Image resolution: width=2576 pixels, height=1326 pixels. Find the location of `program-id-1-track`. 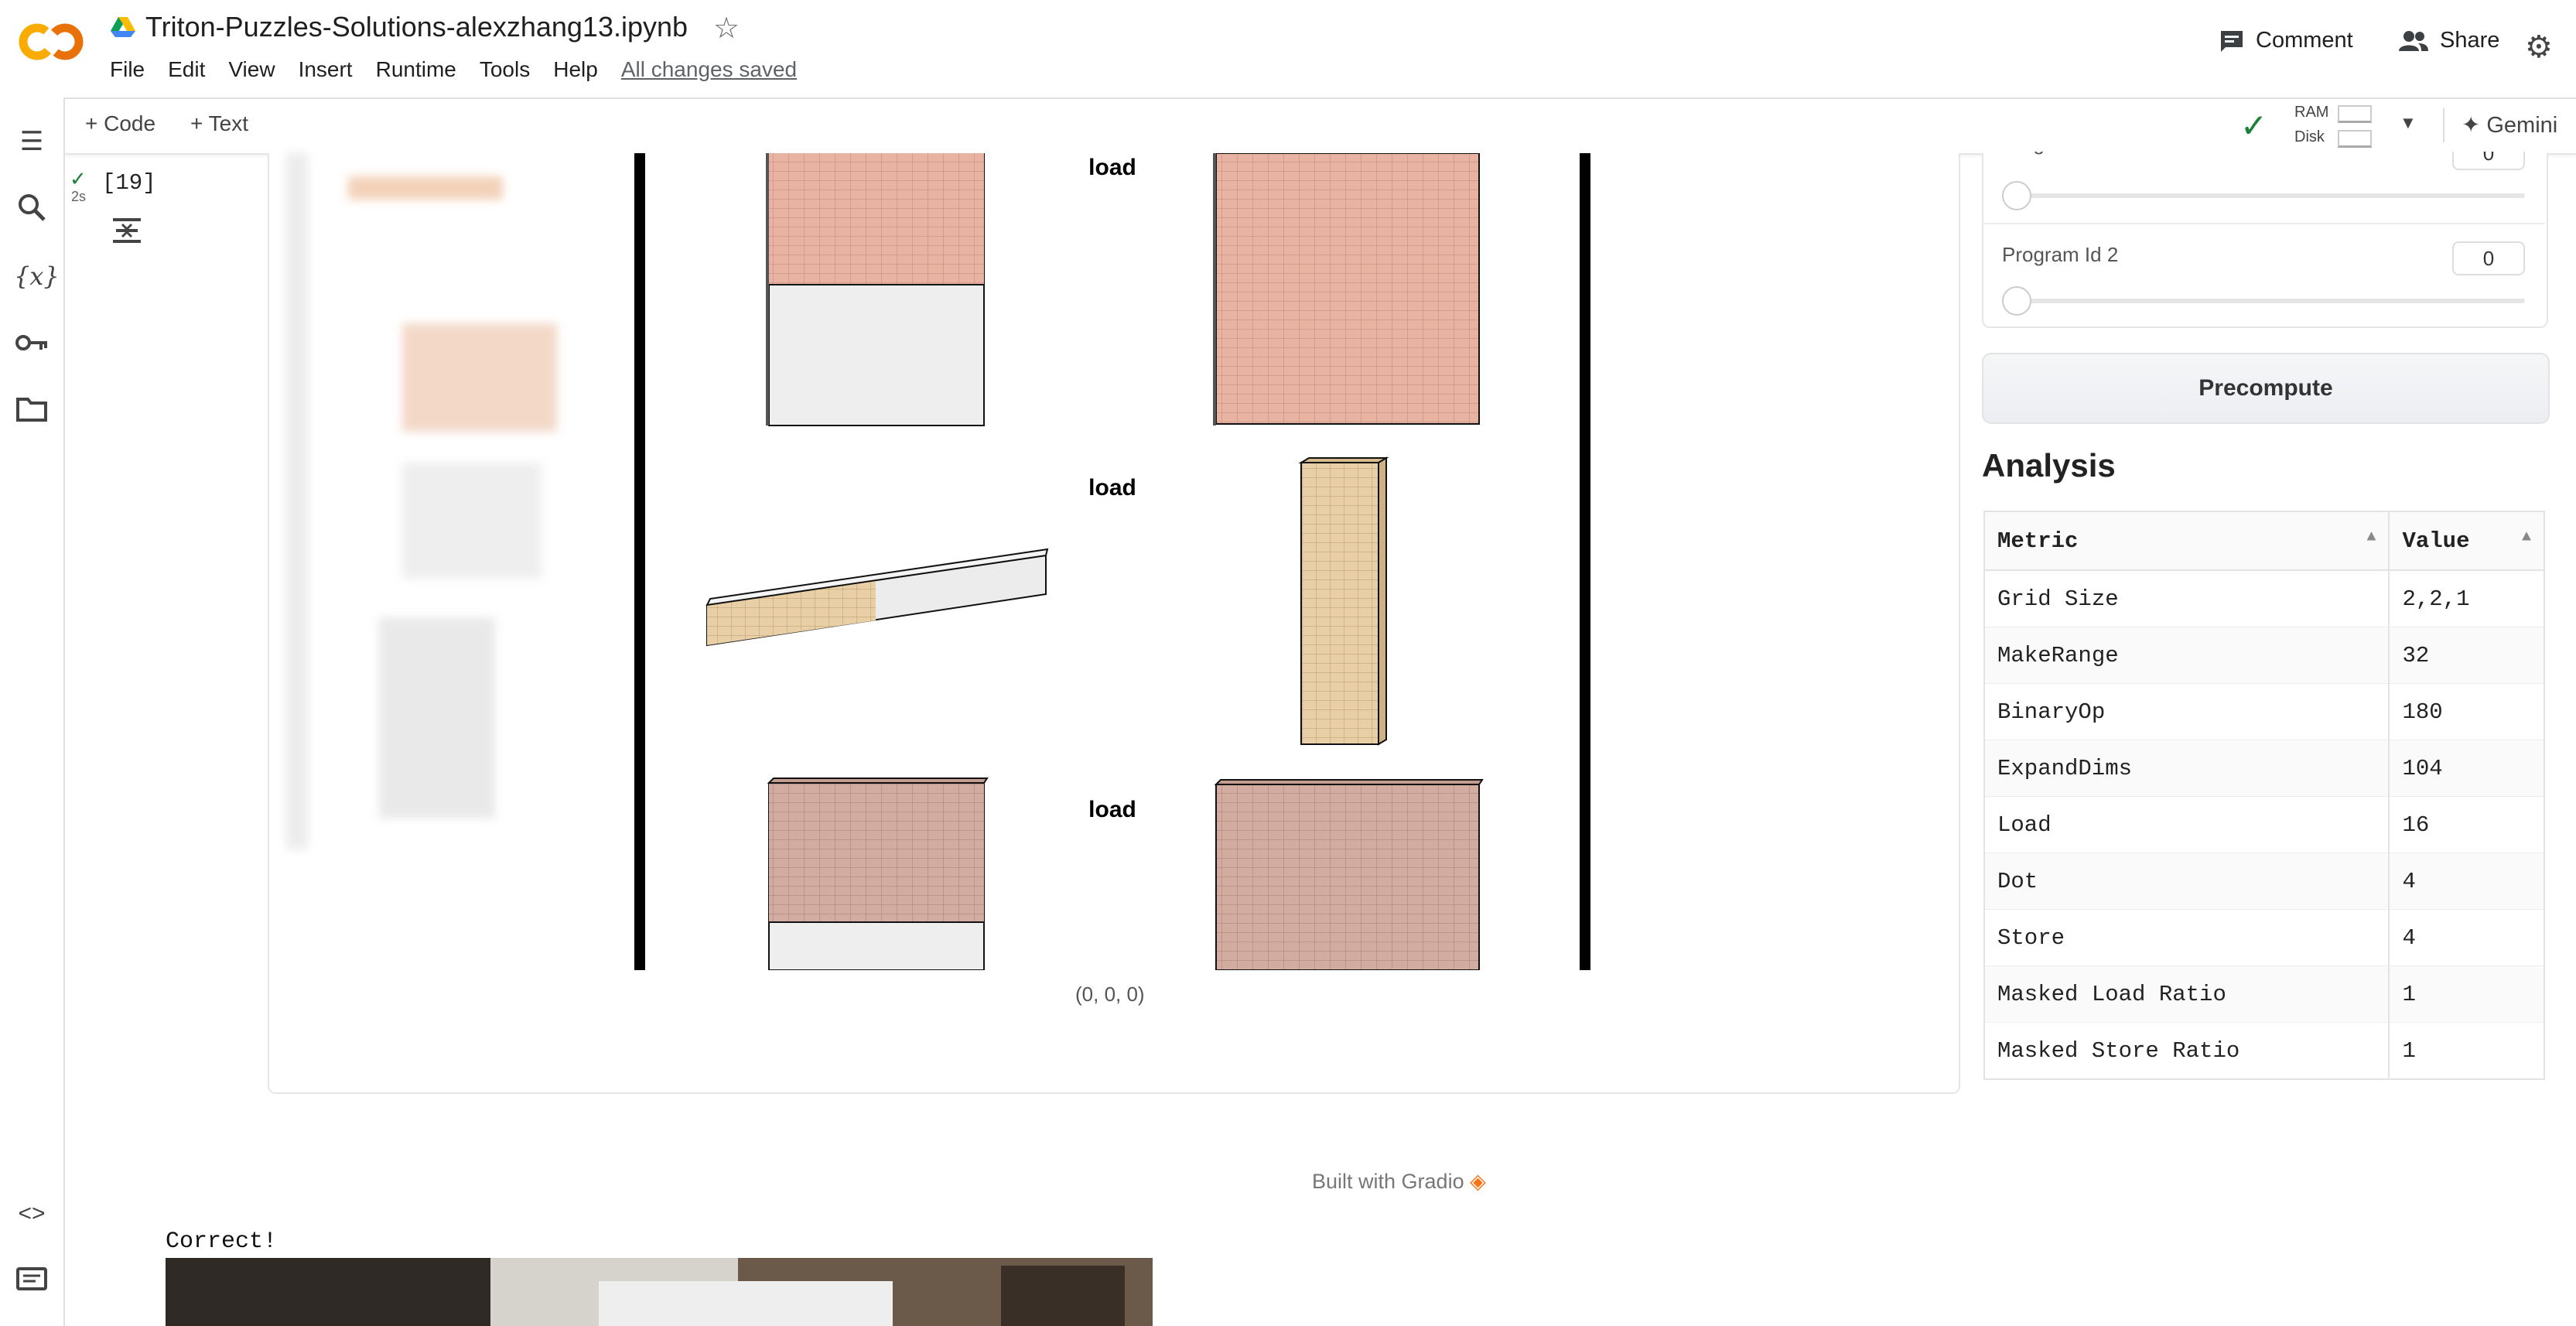

program-id-1-track is located at coordinates (2263, 195).